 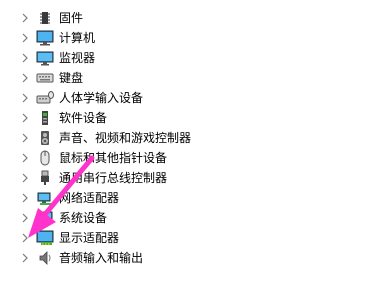 What do you see at coordinates (89, 238) in the screenshot?
I see `tree-item-label: 显示适配器` at bounding box center [89, 238].